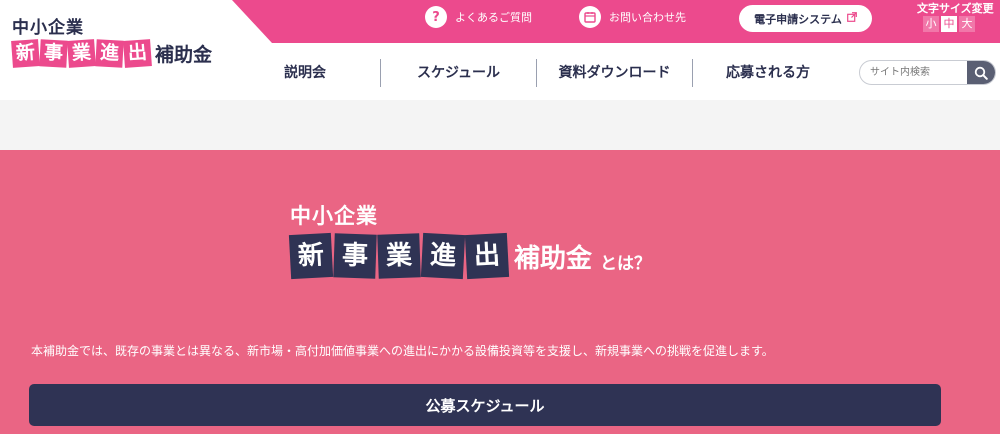 Image resolution: width=1000 pixels, height=434 pixels. I want to click on logo-title: 新 事 業 進 出 補助金, so click(112, 53).